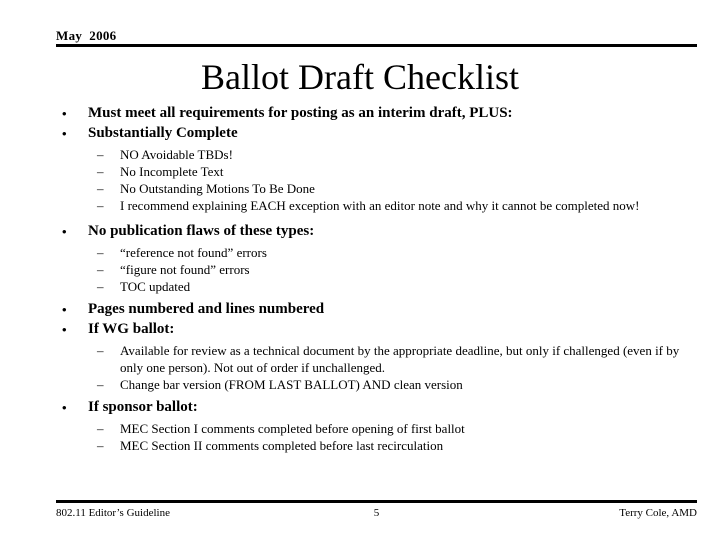 The image size is (720, 540). What do you see at coordinates (380, 269) in the screenshot?
I see `sub-bullet-item-figure-not-found: – “figure not found” errors` at bounding box center [380, 269].